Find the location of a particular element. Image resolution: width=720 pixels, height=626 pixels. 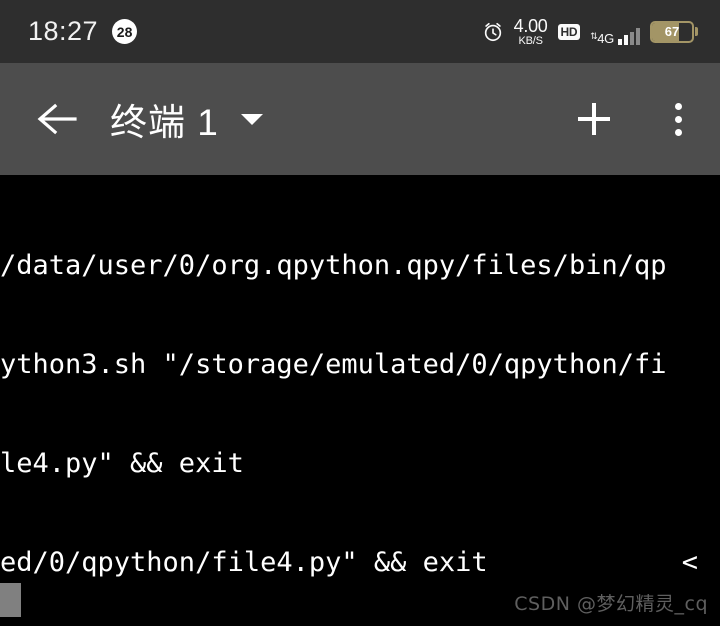

network-speed-indicator: 4.00 KB/S is located at coordinates (531, 32).